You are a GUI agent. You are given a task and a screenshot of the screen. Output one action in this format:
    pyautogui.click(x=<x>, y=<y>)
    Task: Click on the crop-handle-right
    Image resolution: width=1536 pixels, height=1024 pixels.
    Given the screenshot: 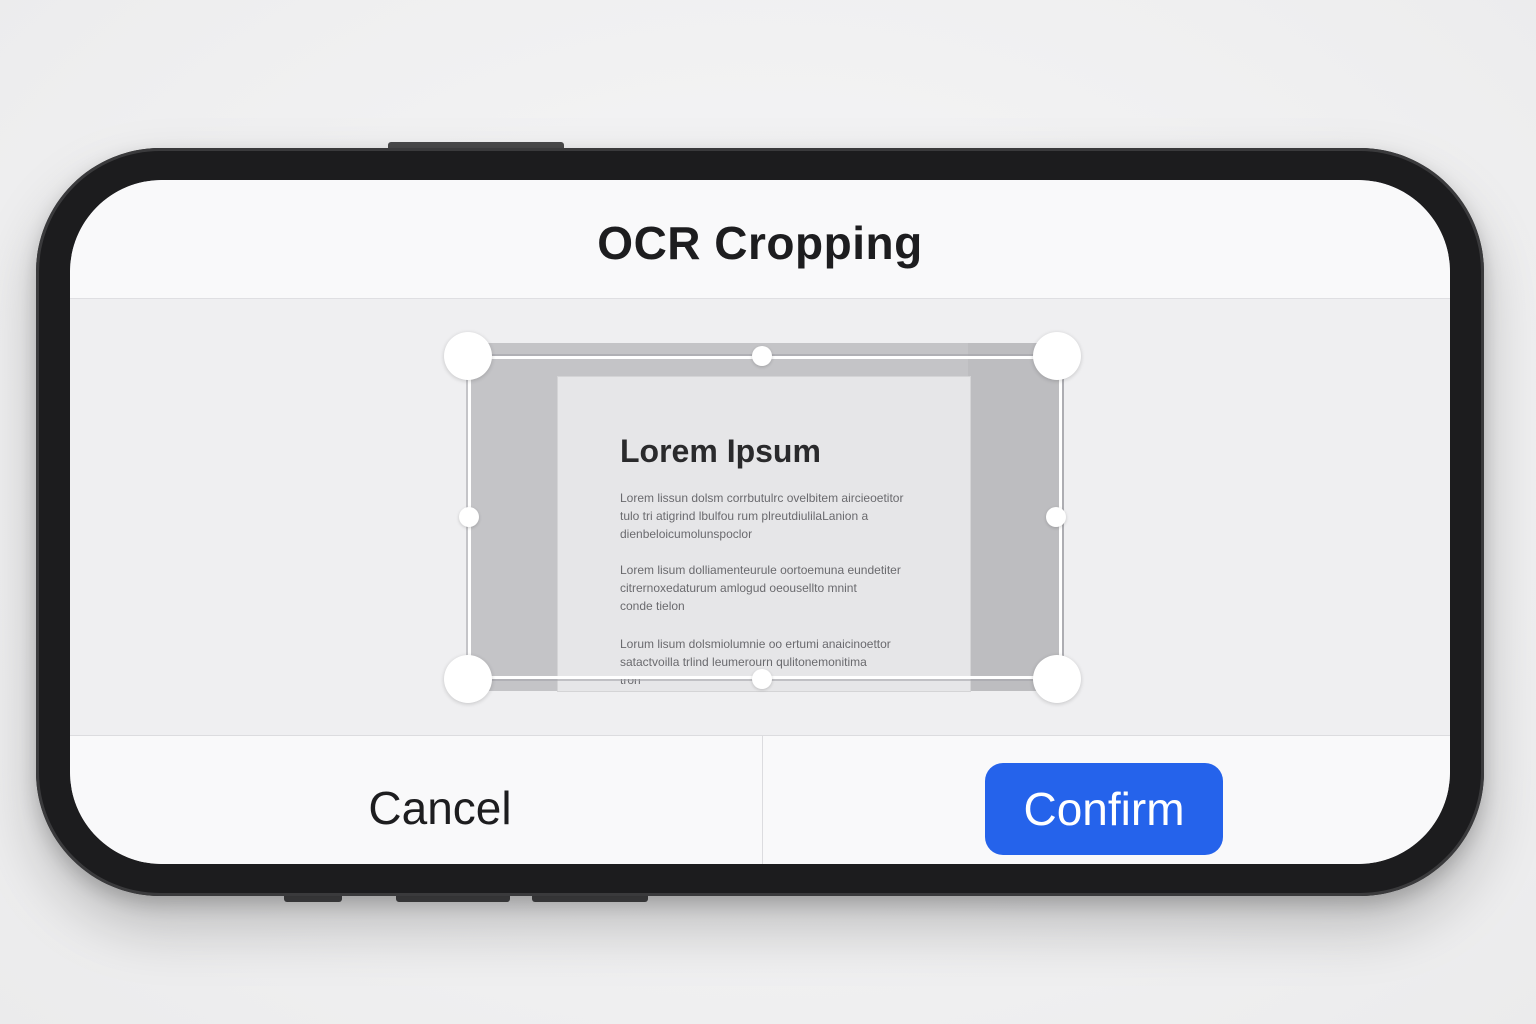 What is the action you would take?
    pyautogui.click(x=1056, y=517)
    